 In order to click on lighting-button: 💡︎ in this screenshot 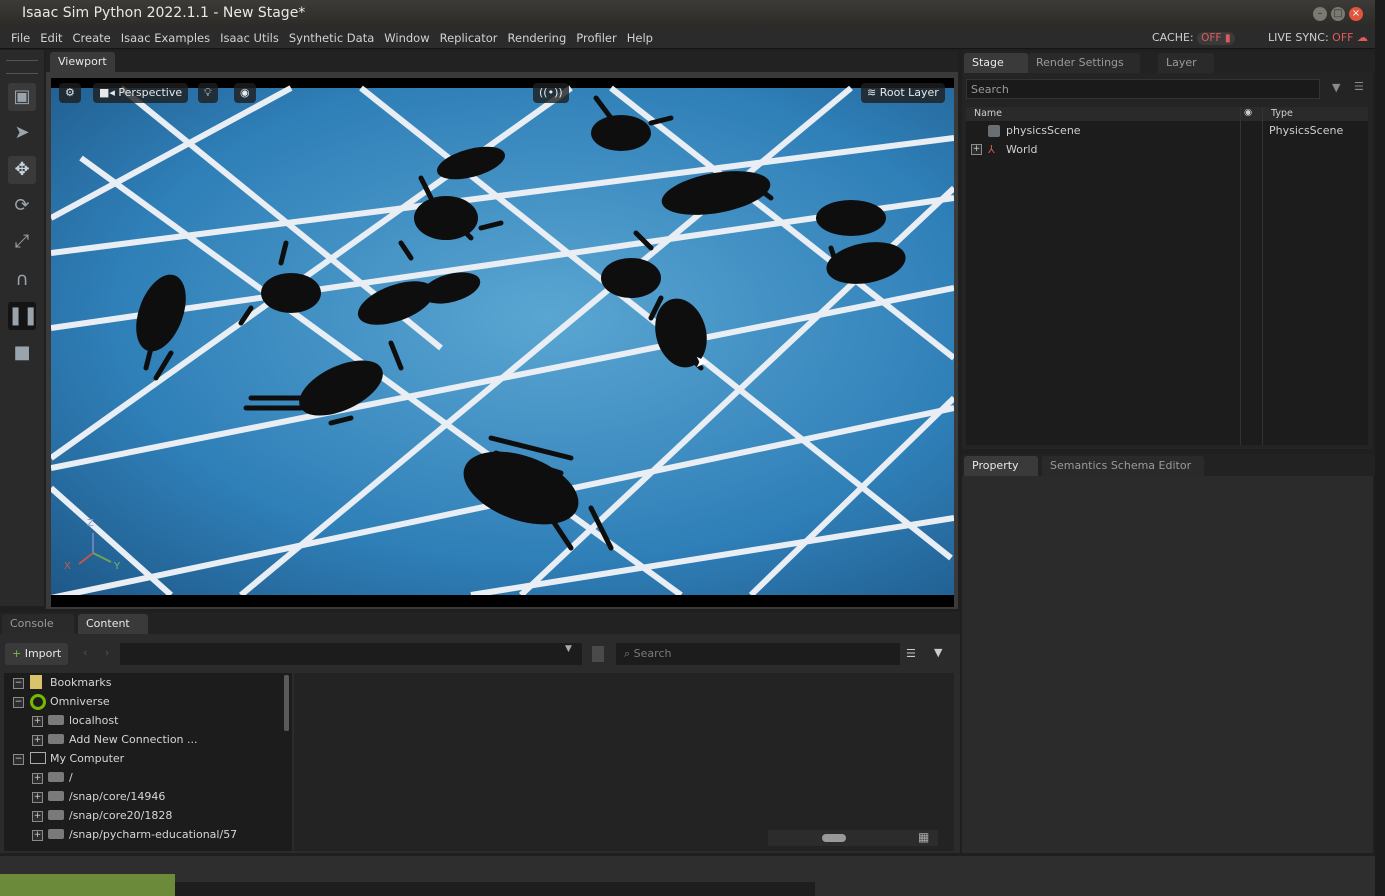, I will do `click(208, 93)`.